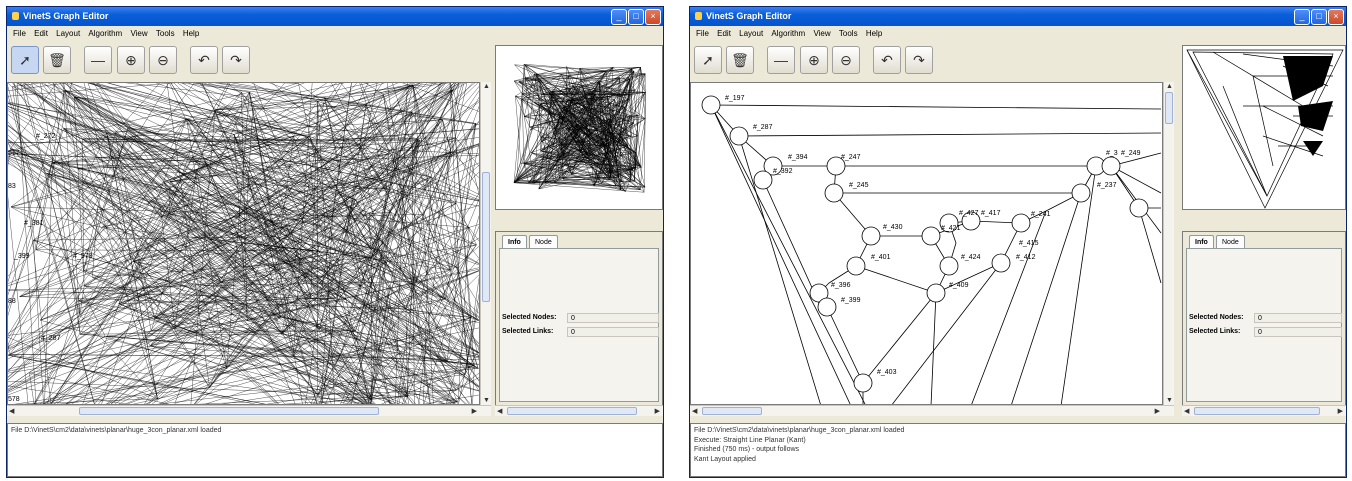 This screenshot has height=481, width=1352. I want to click on selected-nodes-label: Selected Nodes:, so click(1216, 317).